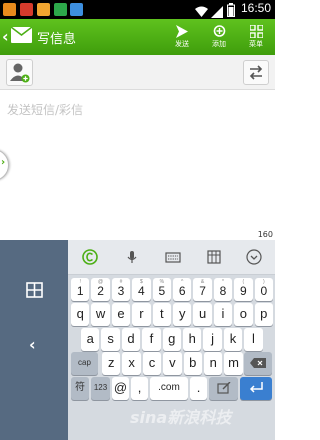 The image size is (320, 440). I want to click on key-v: v, so click(172, 363).